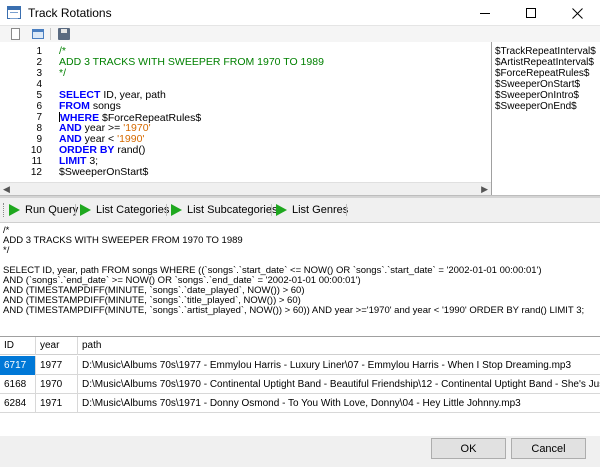 This screenshot has height=467, width=600. I want to click on line-number-gutter: 1 2 3 4 5 6 7 8 9 10 11 12, so click(24, 112).